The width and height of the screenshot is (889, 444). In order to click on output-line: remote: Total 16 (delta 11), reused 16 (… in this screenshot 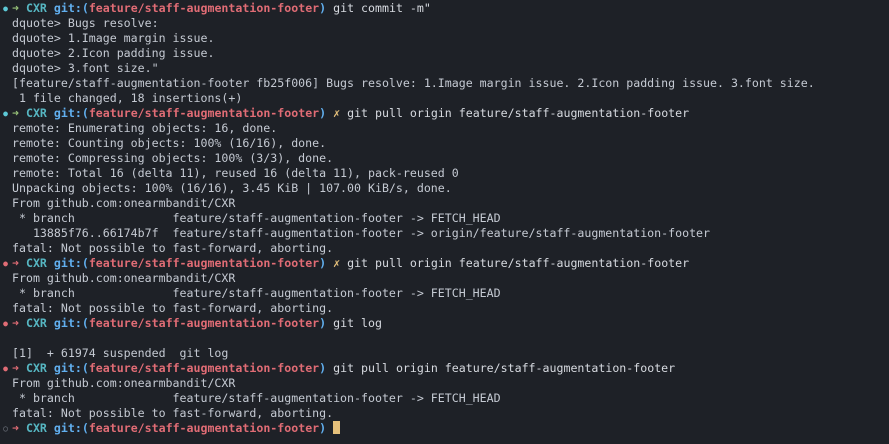, I will do `click(444, 173)`.